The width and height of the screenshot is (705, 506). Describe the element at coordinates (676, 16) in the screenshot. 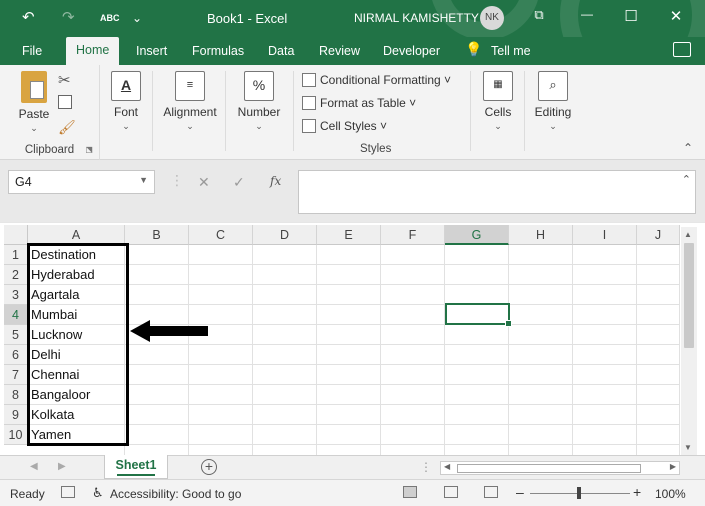

I see `close-button: ✕` at that location.